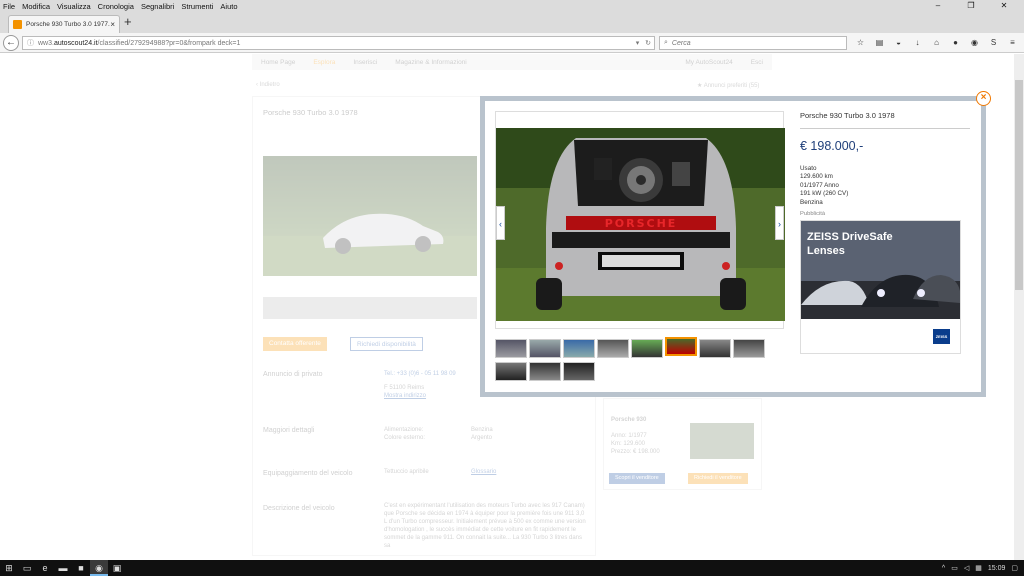 The width and height of the screenshot is (1024, 576). What do you see at coordinates (1004, 6) in the screenshot?
I see `close-window-button: ✕` at bounding box center [1004, 6].